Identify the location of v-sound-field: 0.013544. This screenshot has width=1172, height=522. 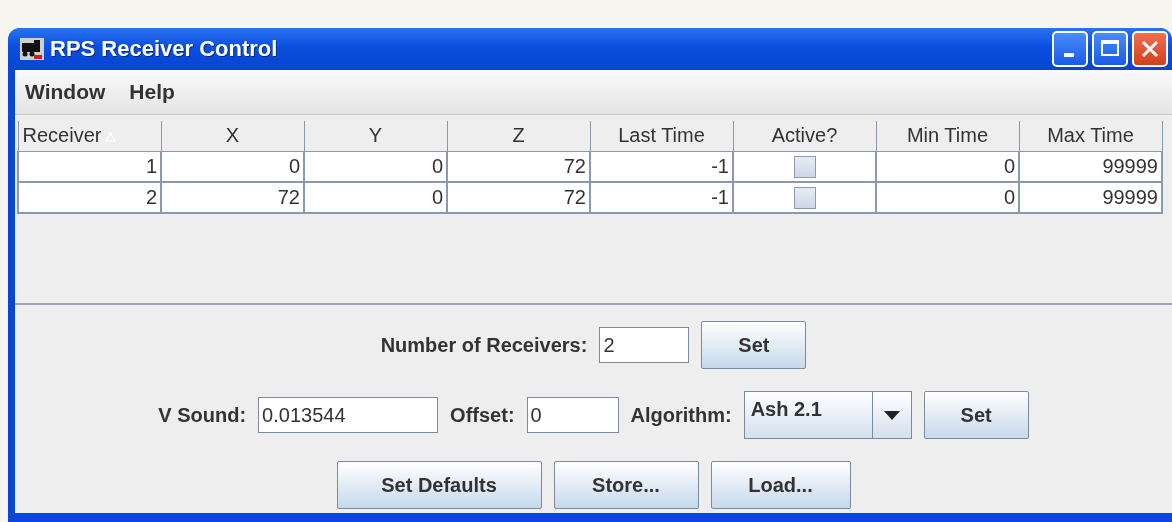
(348, 415).